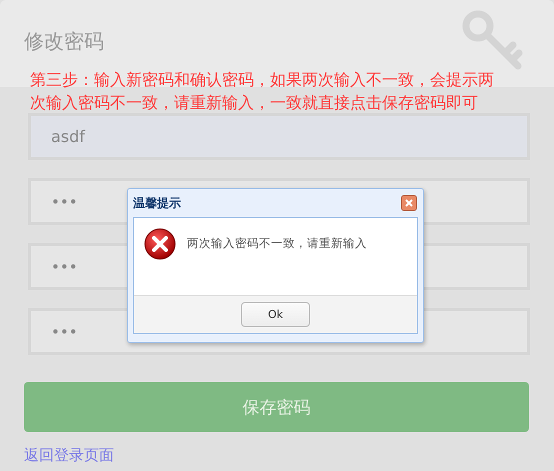 Image resolution: width=554 pixels, height=471 pixels. What do you see at coordinates (277, 243) in the screenshot?
I see `error-message: 两次输入密码不一致，请重新输入` at bounding box center [277, 243].